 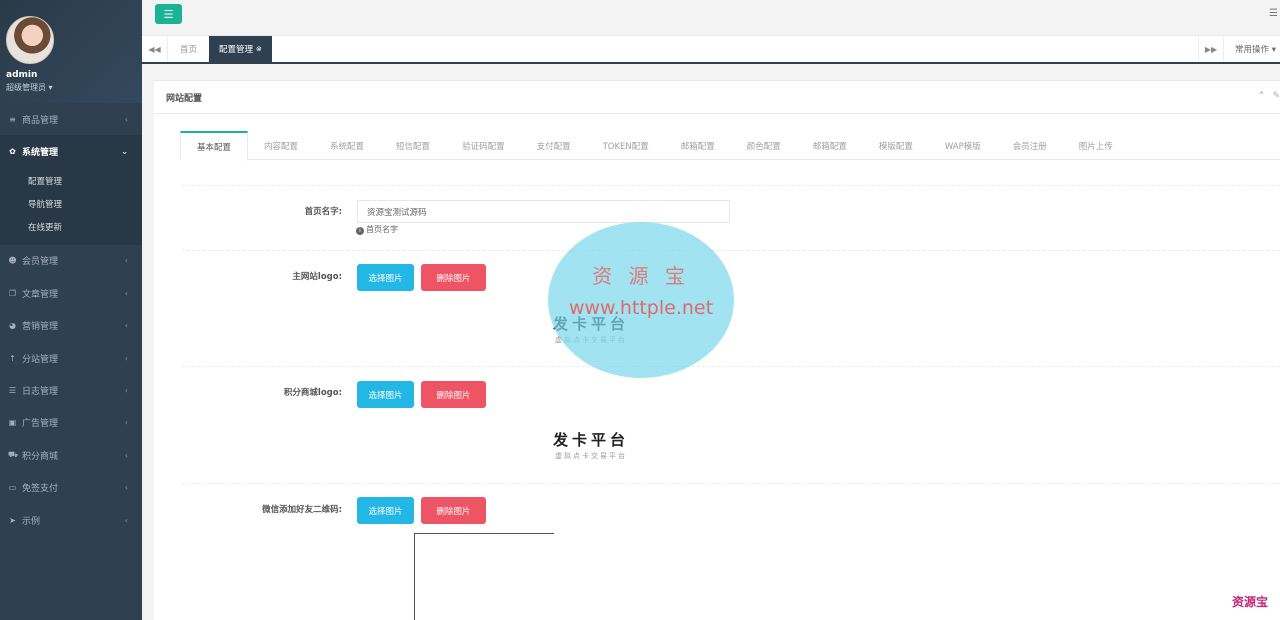 I want to click on submenu-item-nav: 导航管理, so click(x=71, y=204).